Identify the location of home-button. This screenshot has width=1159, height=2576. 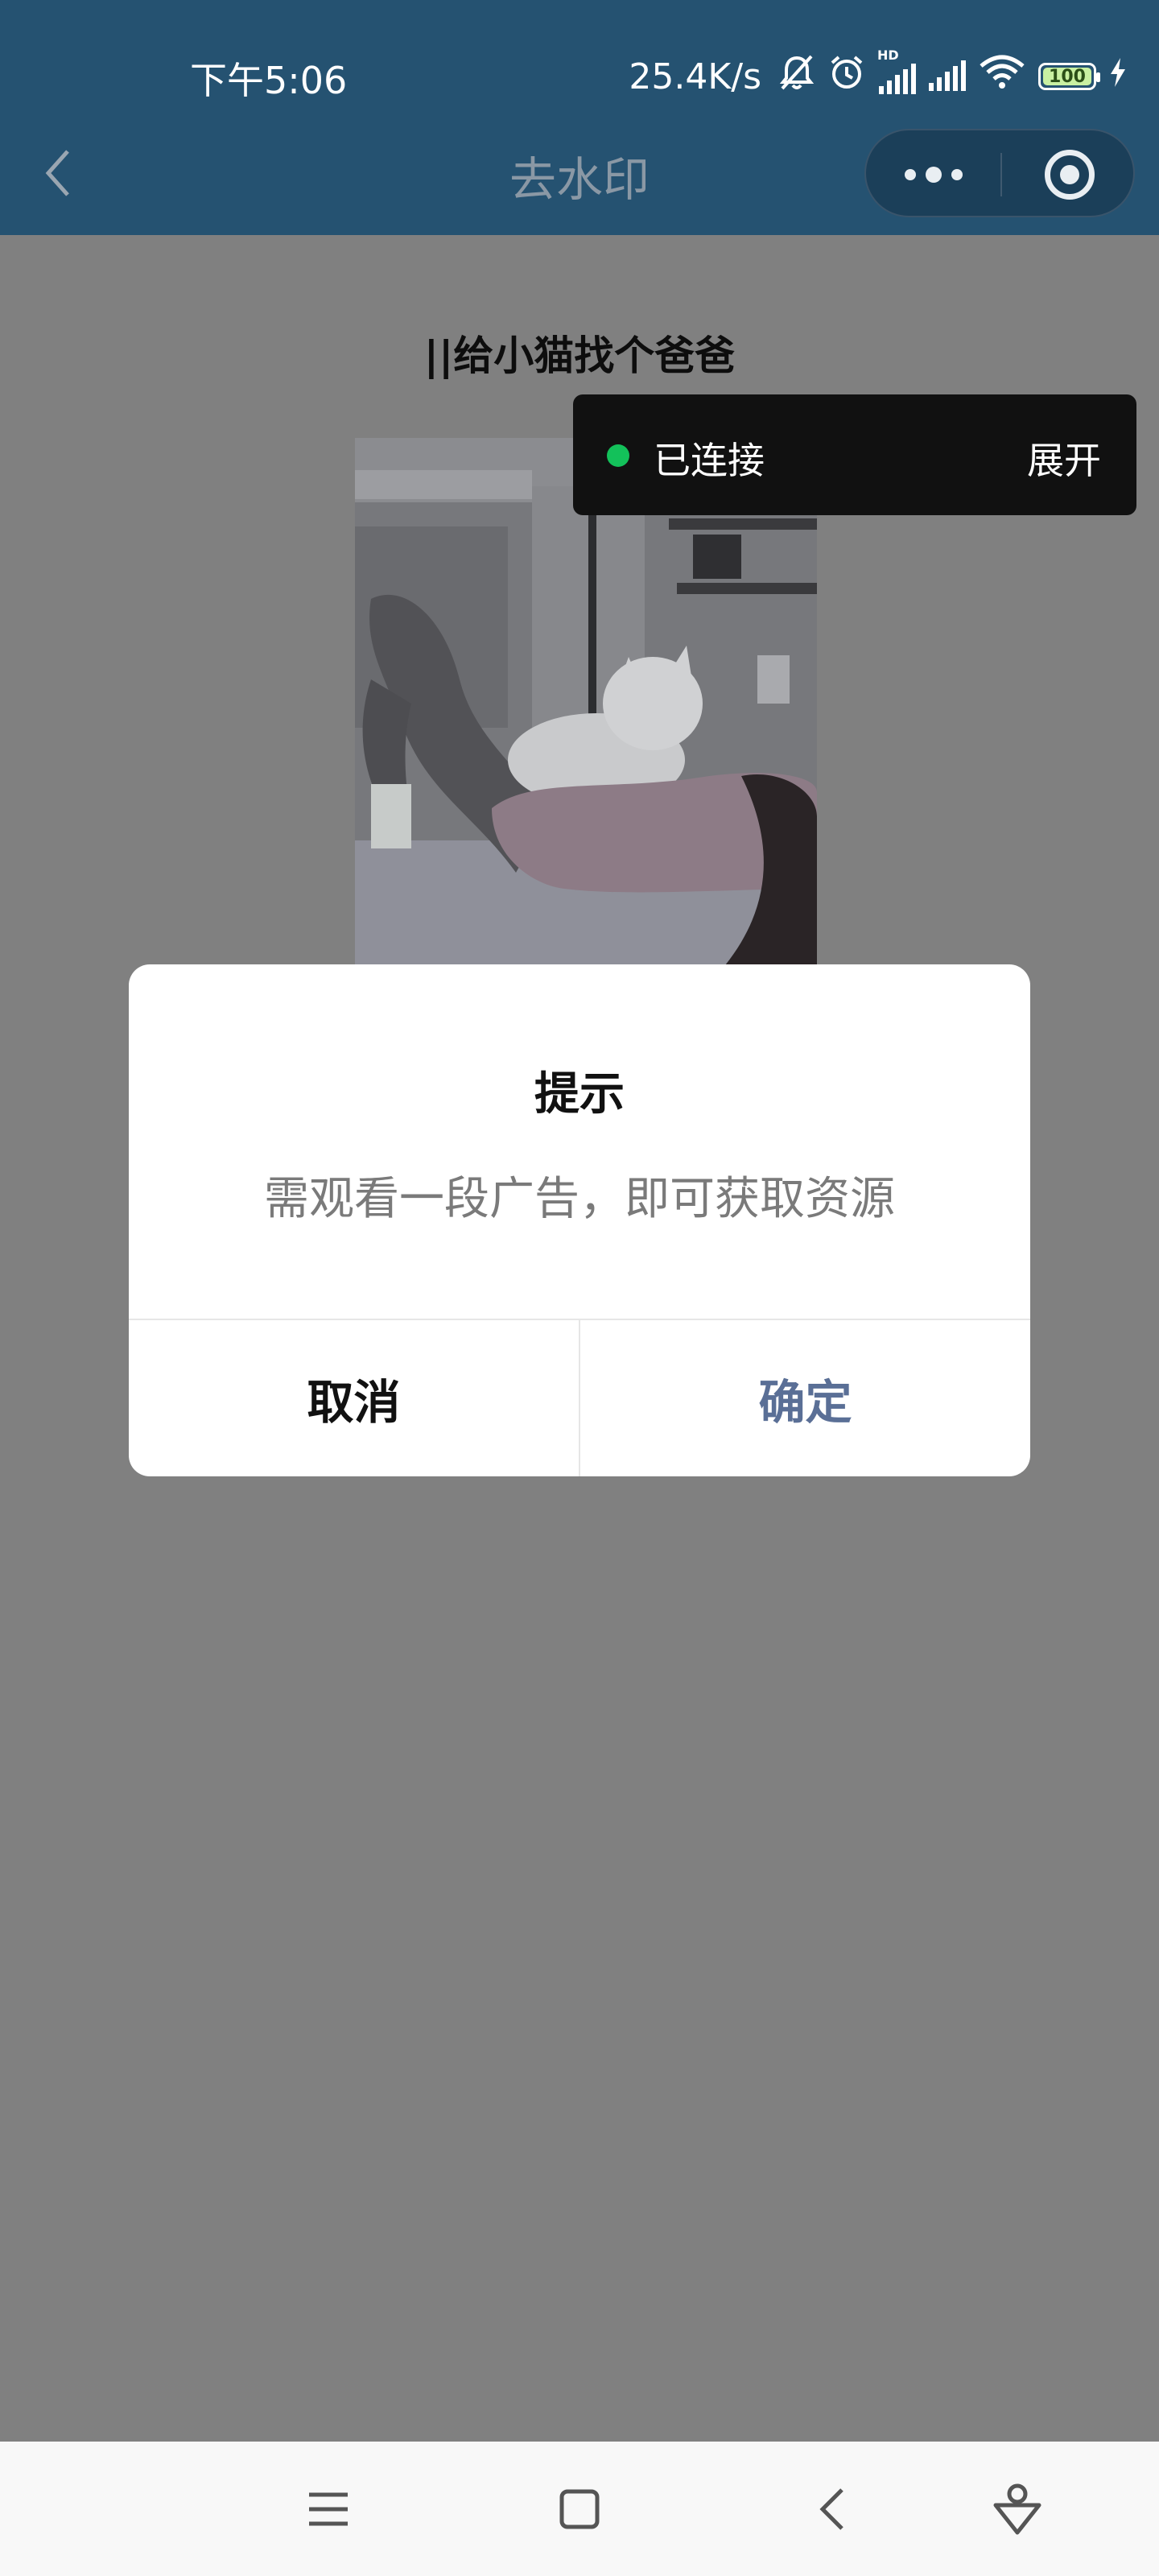
(579, 2509).